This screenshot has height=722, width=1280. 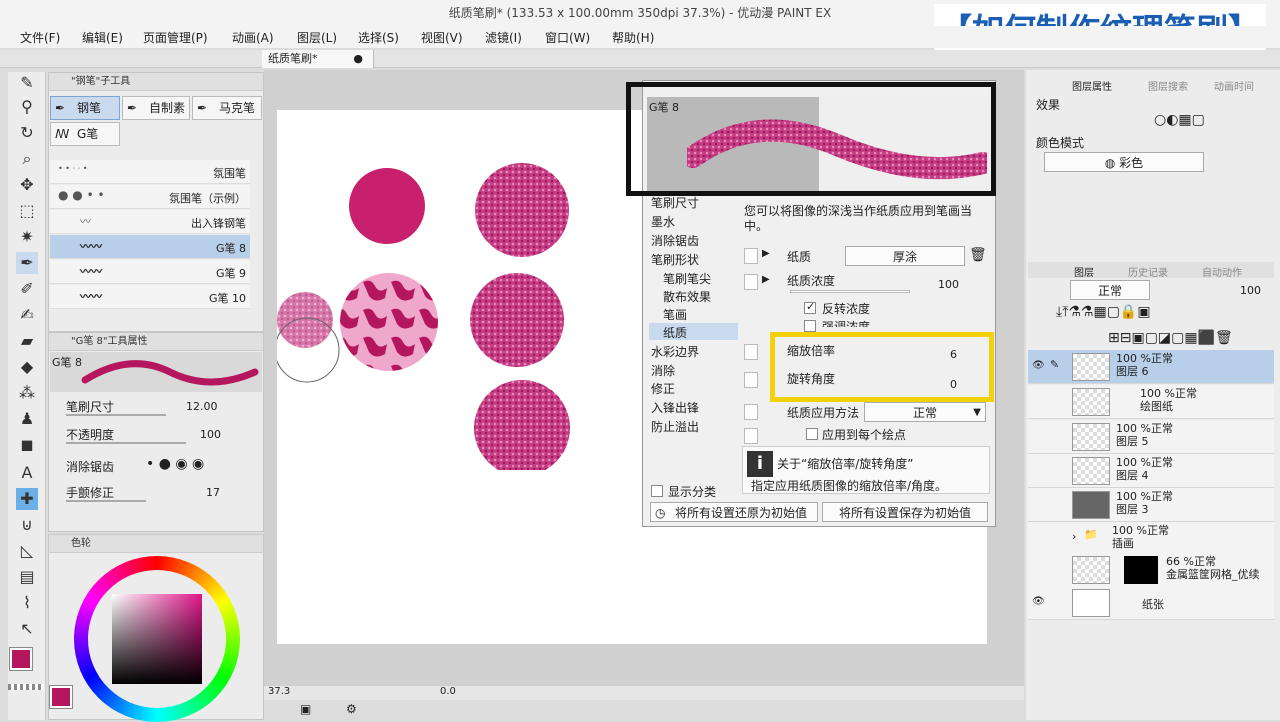 What do you see at coordinates (85, 134) in the screenshot?
I see `subtab-gpen: ꟿ G笔` at bounding box center [85, 134].